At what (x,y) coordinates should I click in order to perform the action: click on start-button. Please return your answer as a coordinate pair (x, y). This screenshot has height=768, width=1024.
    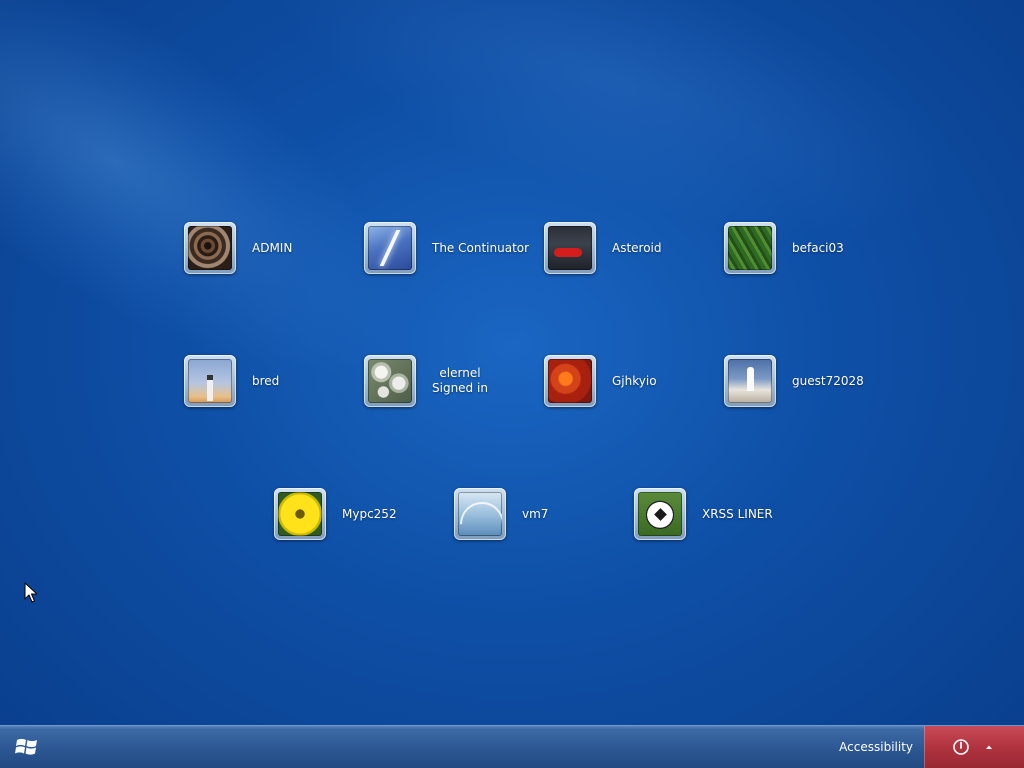
    Looking at the image, I should click on (28, 747).